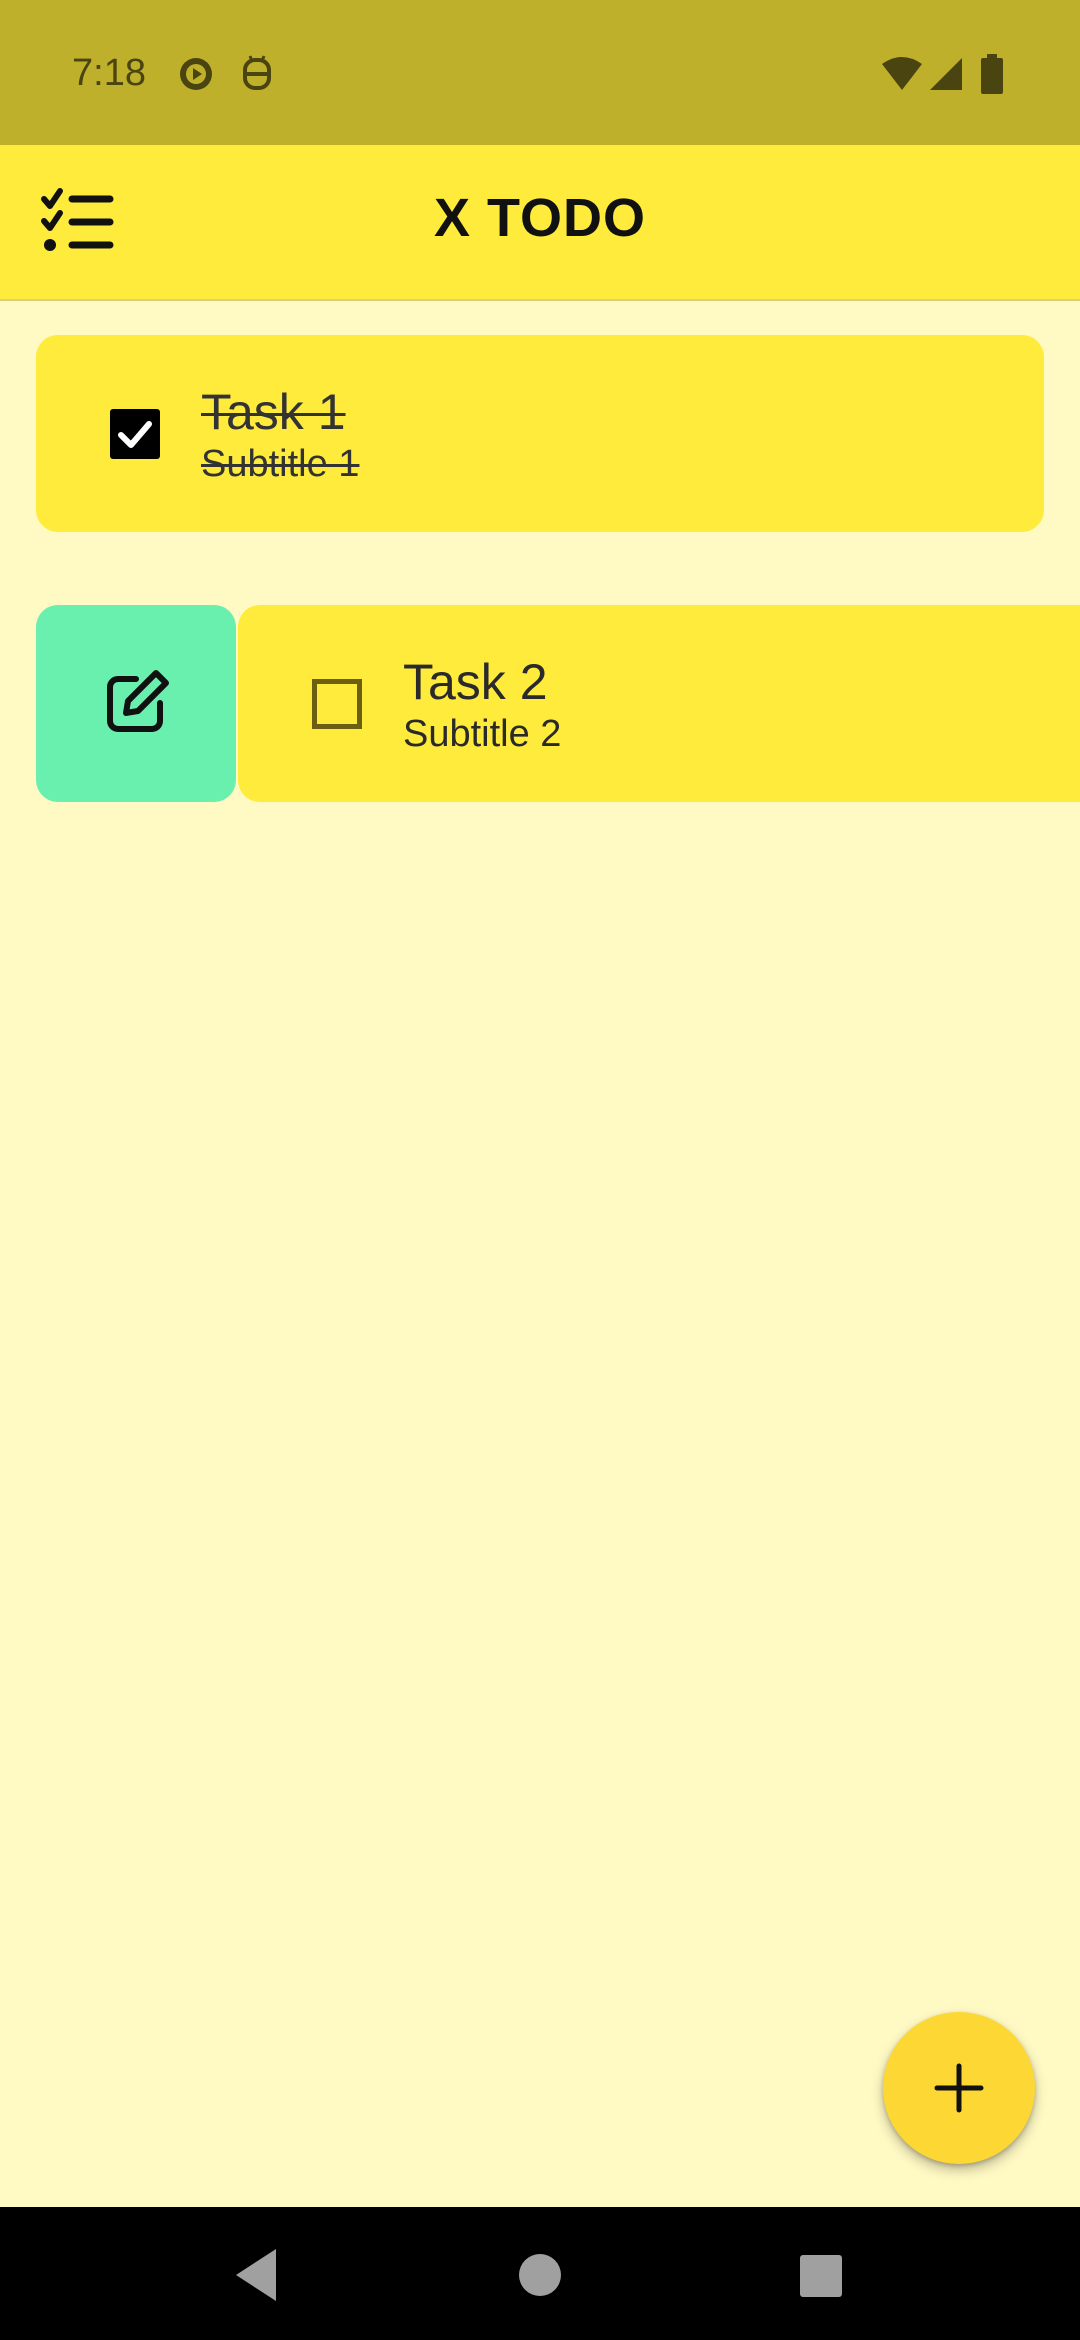  What do you see at coordinates (257, 76) in the screenshot?
I see `android-robot-icon` at bounding box center [257, 76].